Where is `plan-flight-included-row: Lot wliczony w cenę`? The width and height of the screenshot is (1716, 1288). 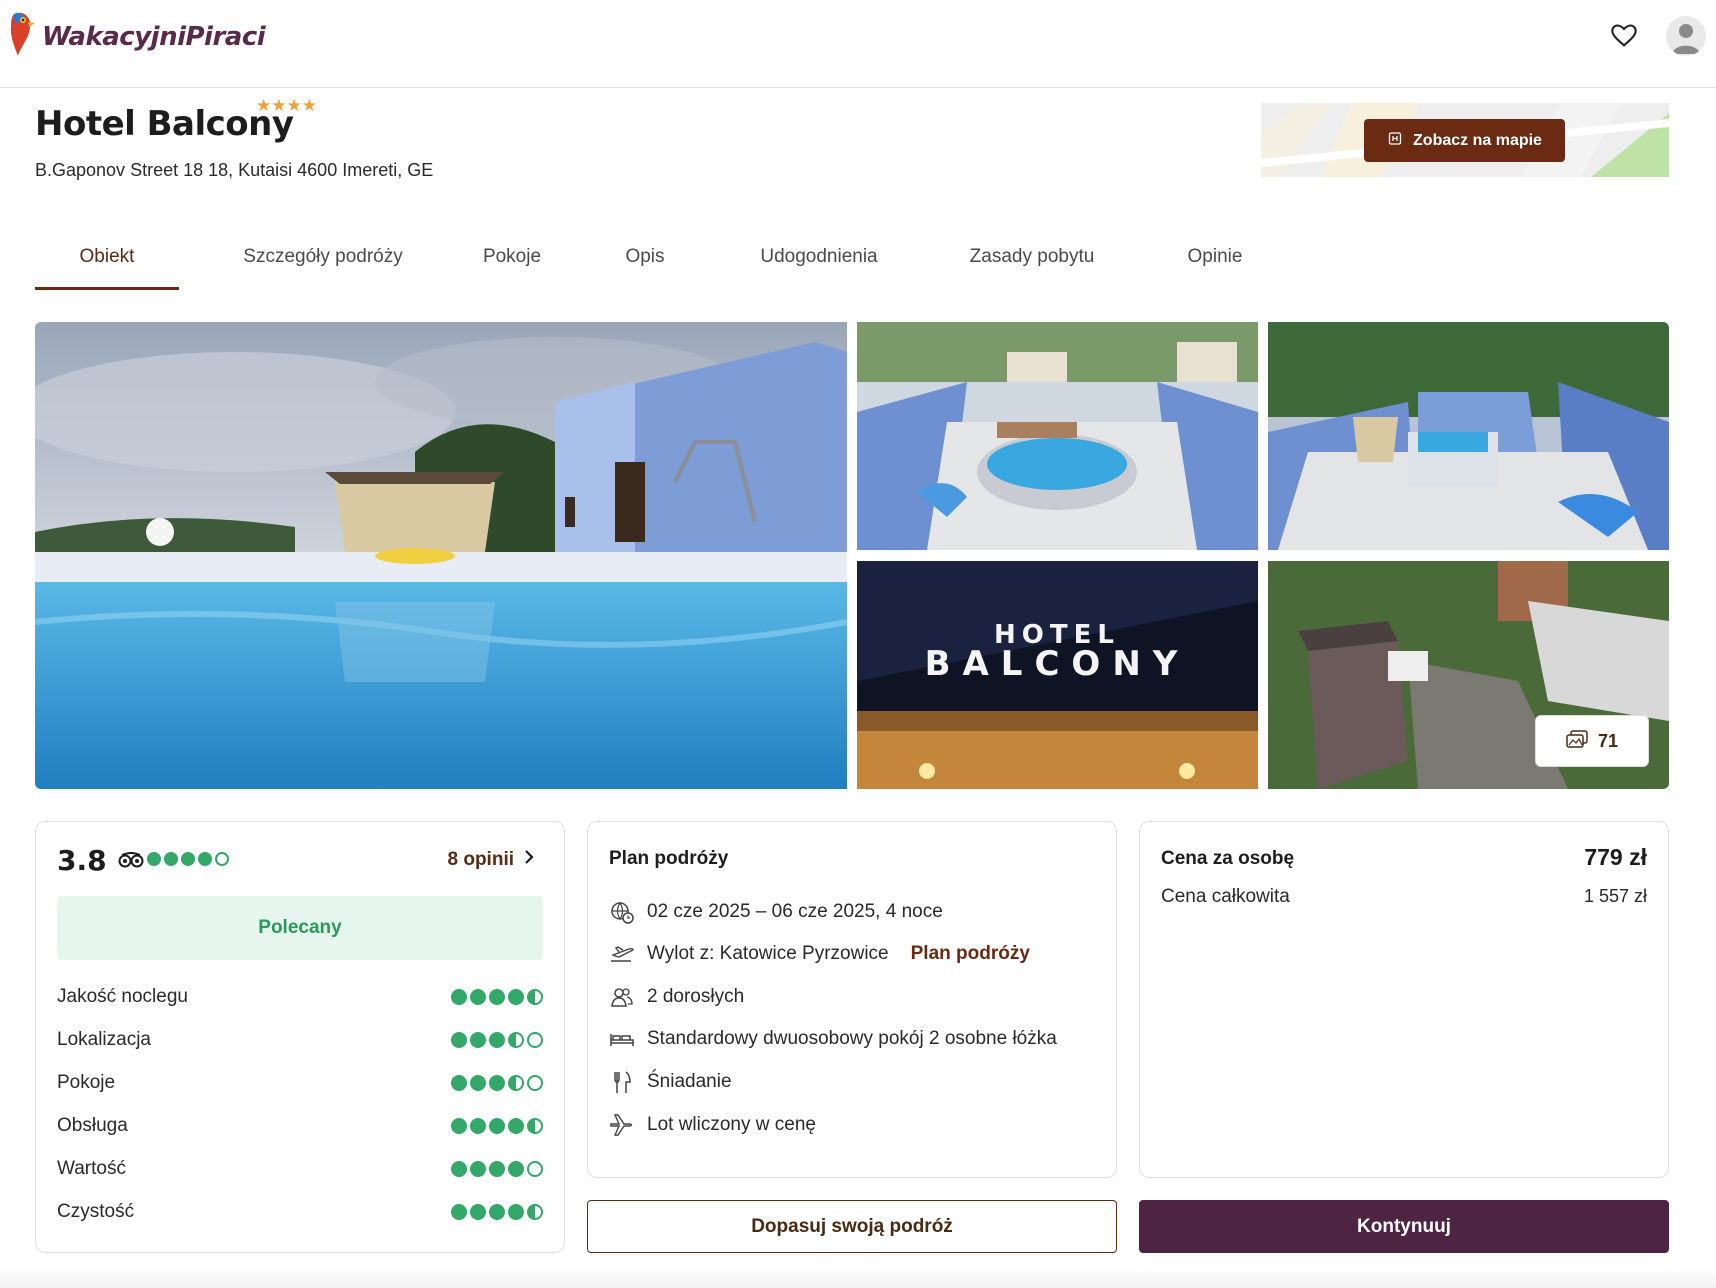 plan-flight-included-row: Lot wliczony w cenę is located at coordinates (712, 1125).